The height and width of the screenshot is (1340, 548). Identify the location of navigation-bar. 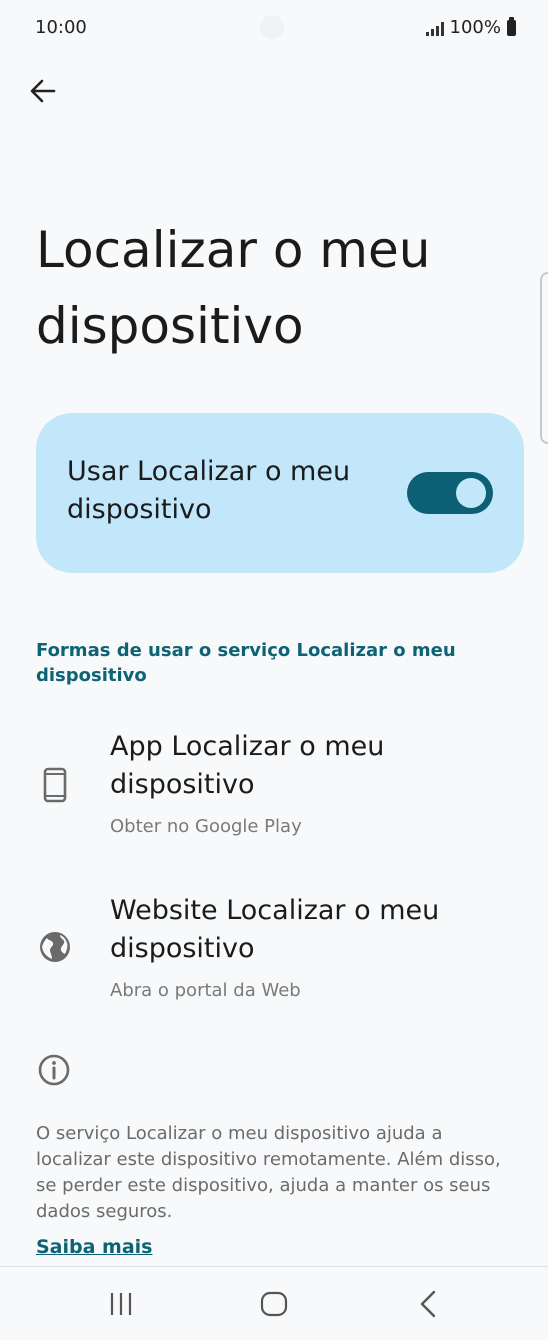
(274, 1303).